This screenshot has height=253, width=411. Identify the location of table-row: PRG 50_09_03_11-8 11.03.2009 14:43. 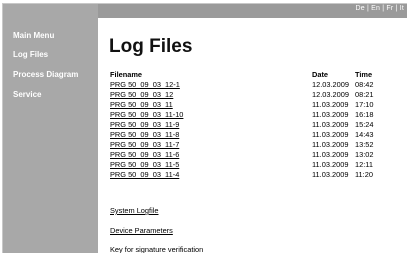
(247, 135).